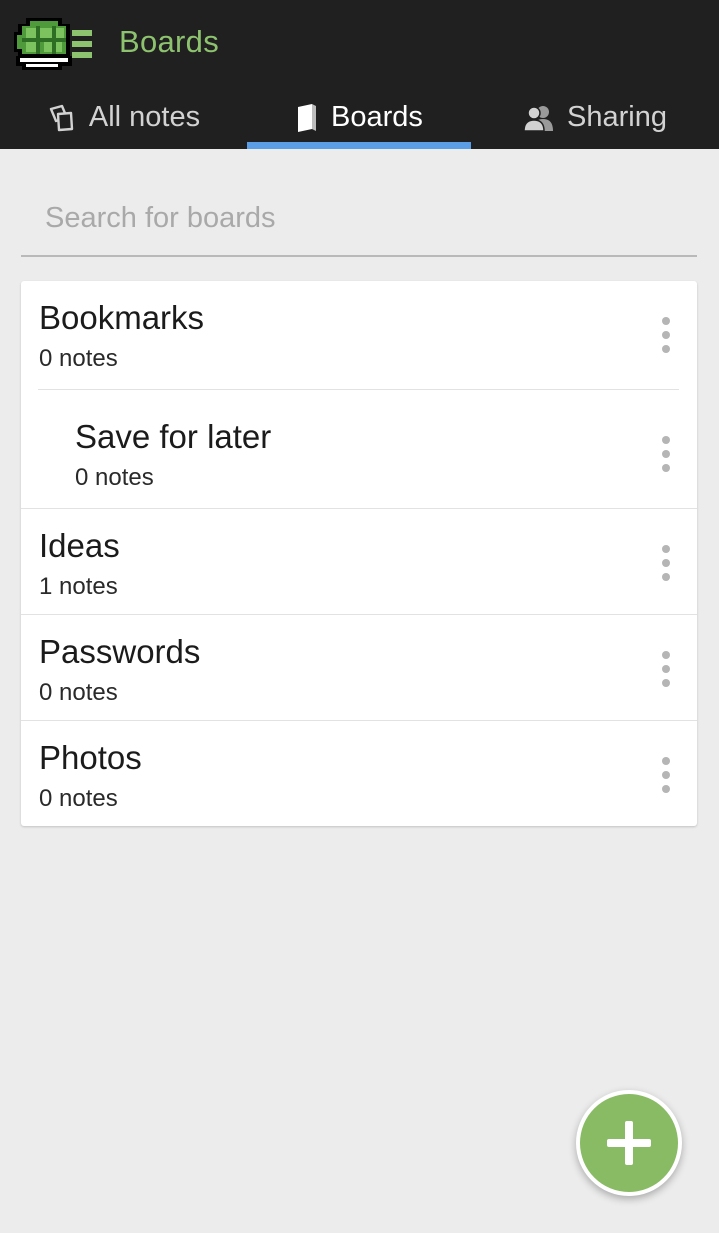 This screenshot has height=1233, width=719. I want to click on fab-circle, so click(629, 1143).